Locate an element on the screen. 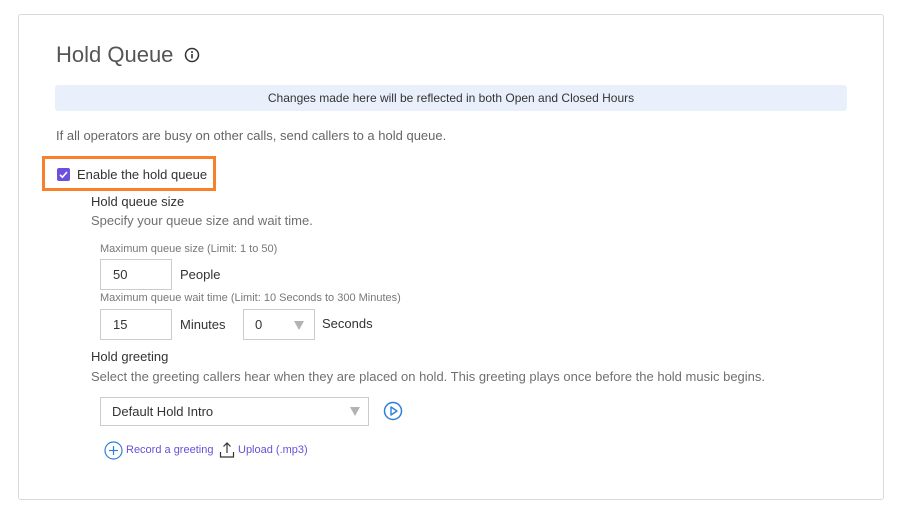  enable-hold-queue-checkbox is located at coordinates (63, 174).